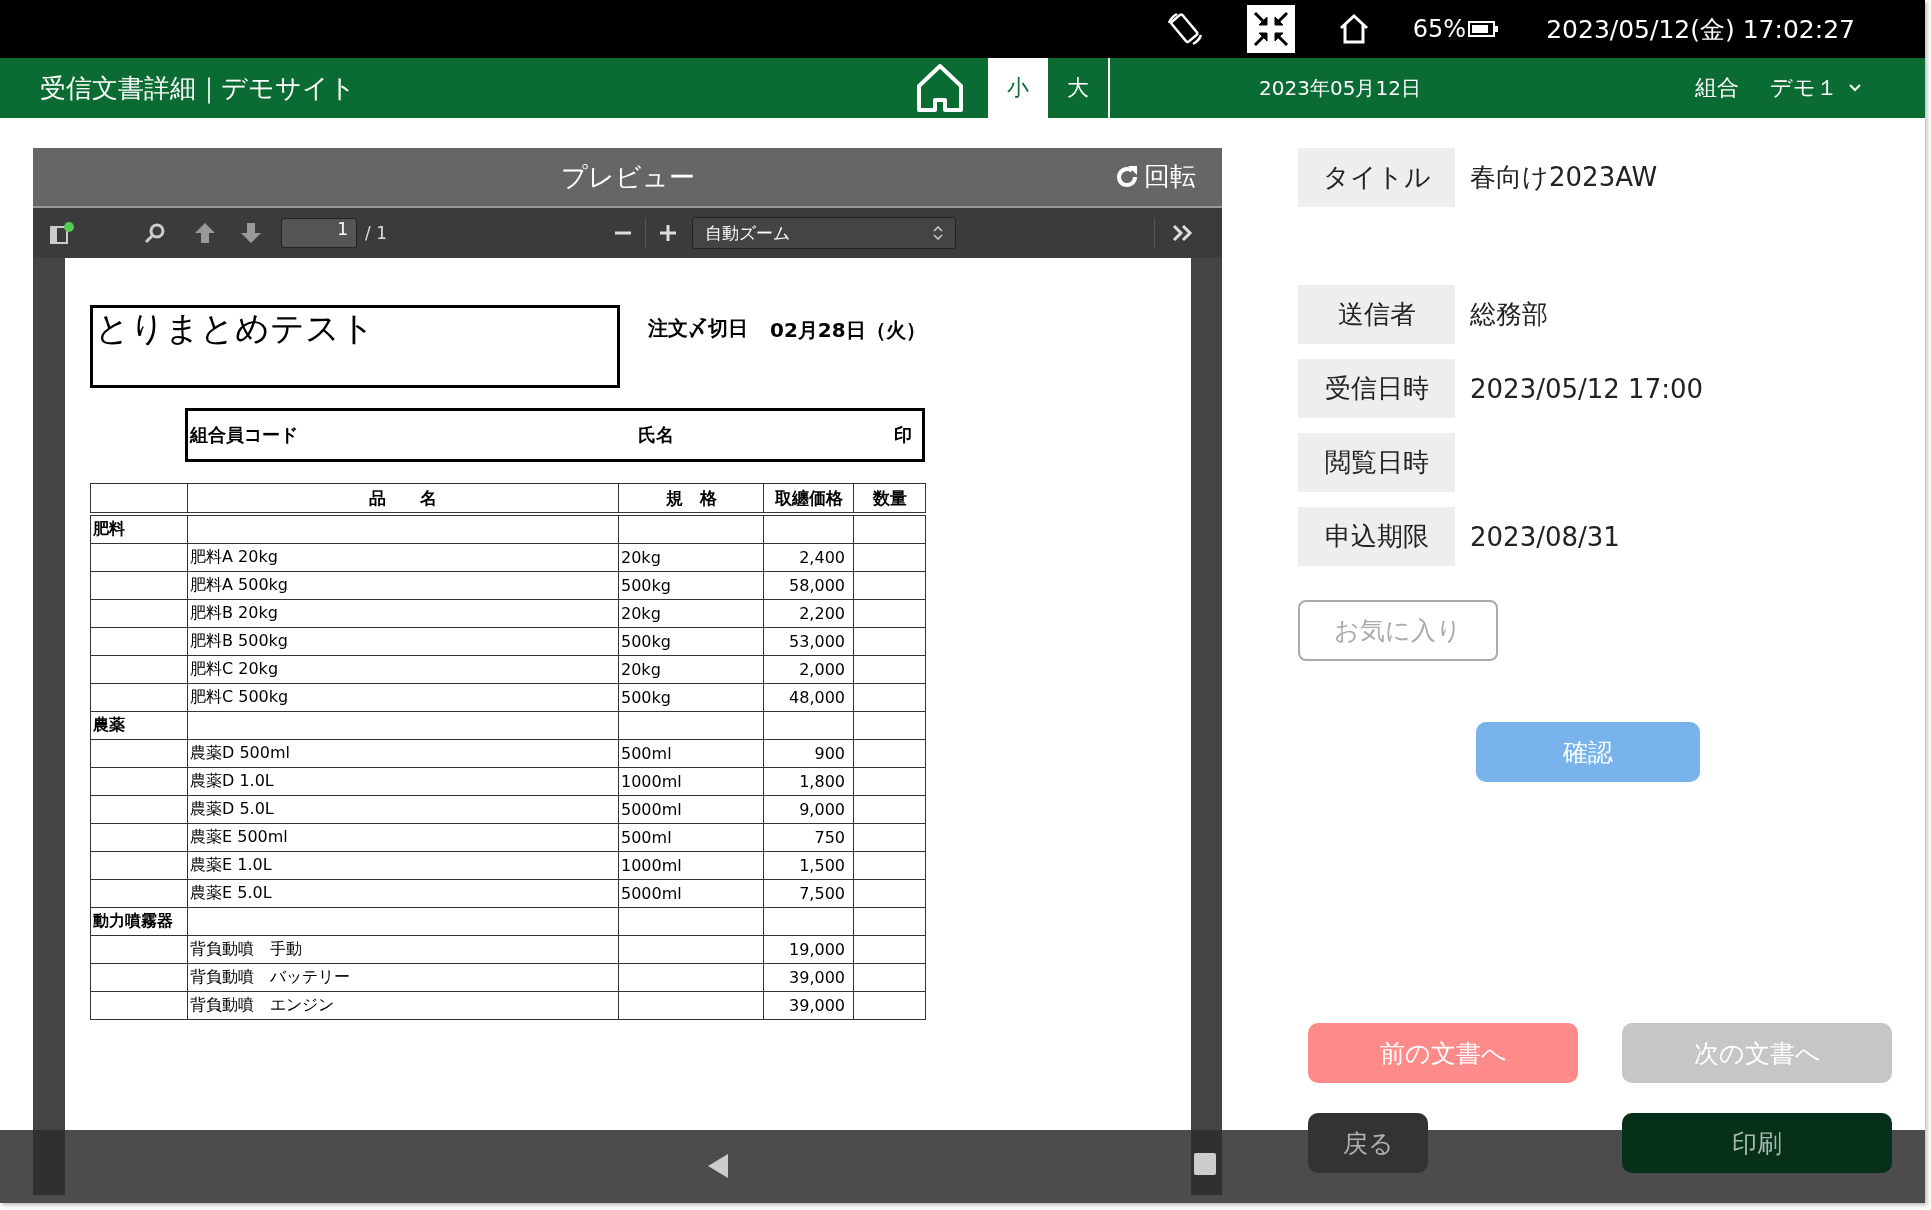 The height and width of the screenshot is (1210, 1931). I want to click on field-label: 送信者, so click(1376, 314).